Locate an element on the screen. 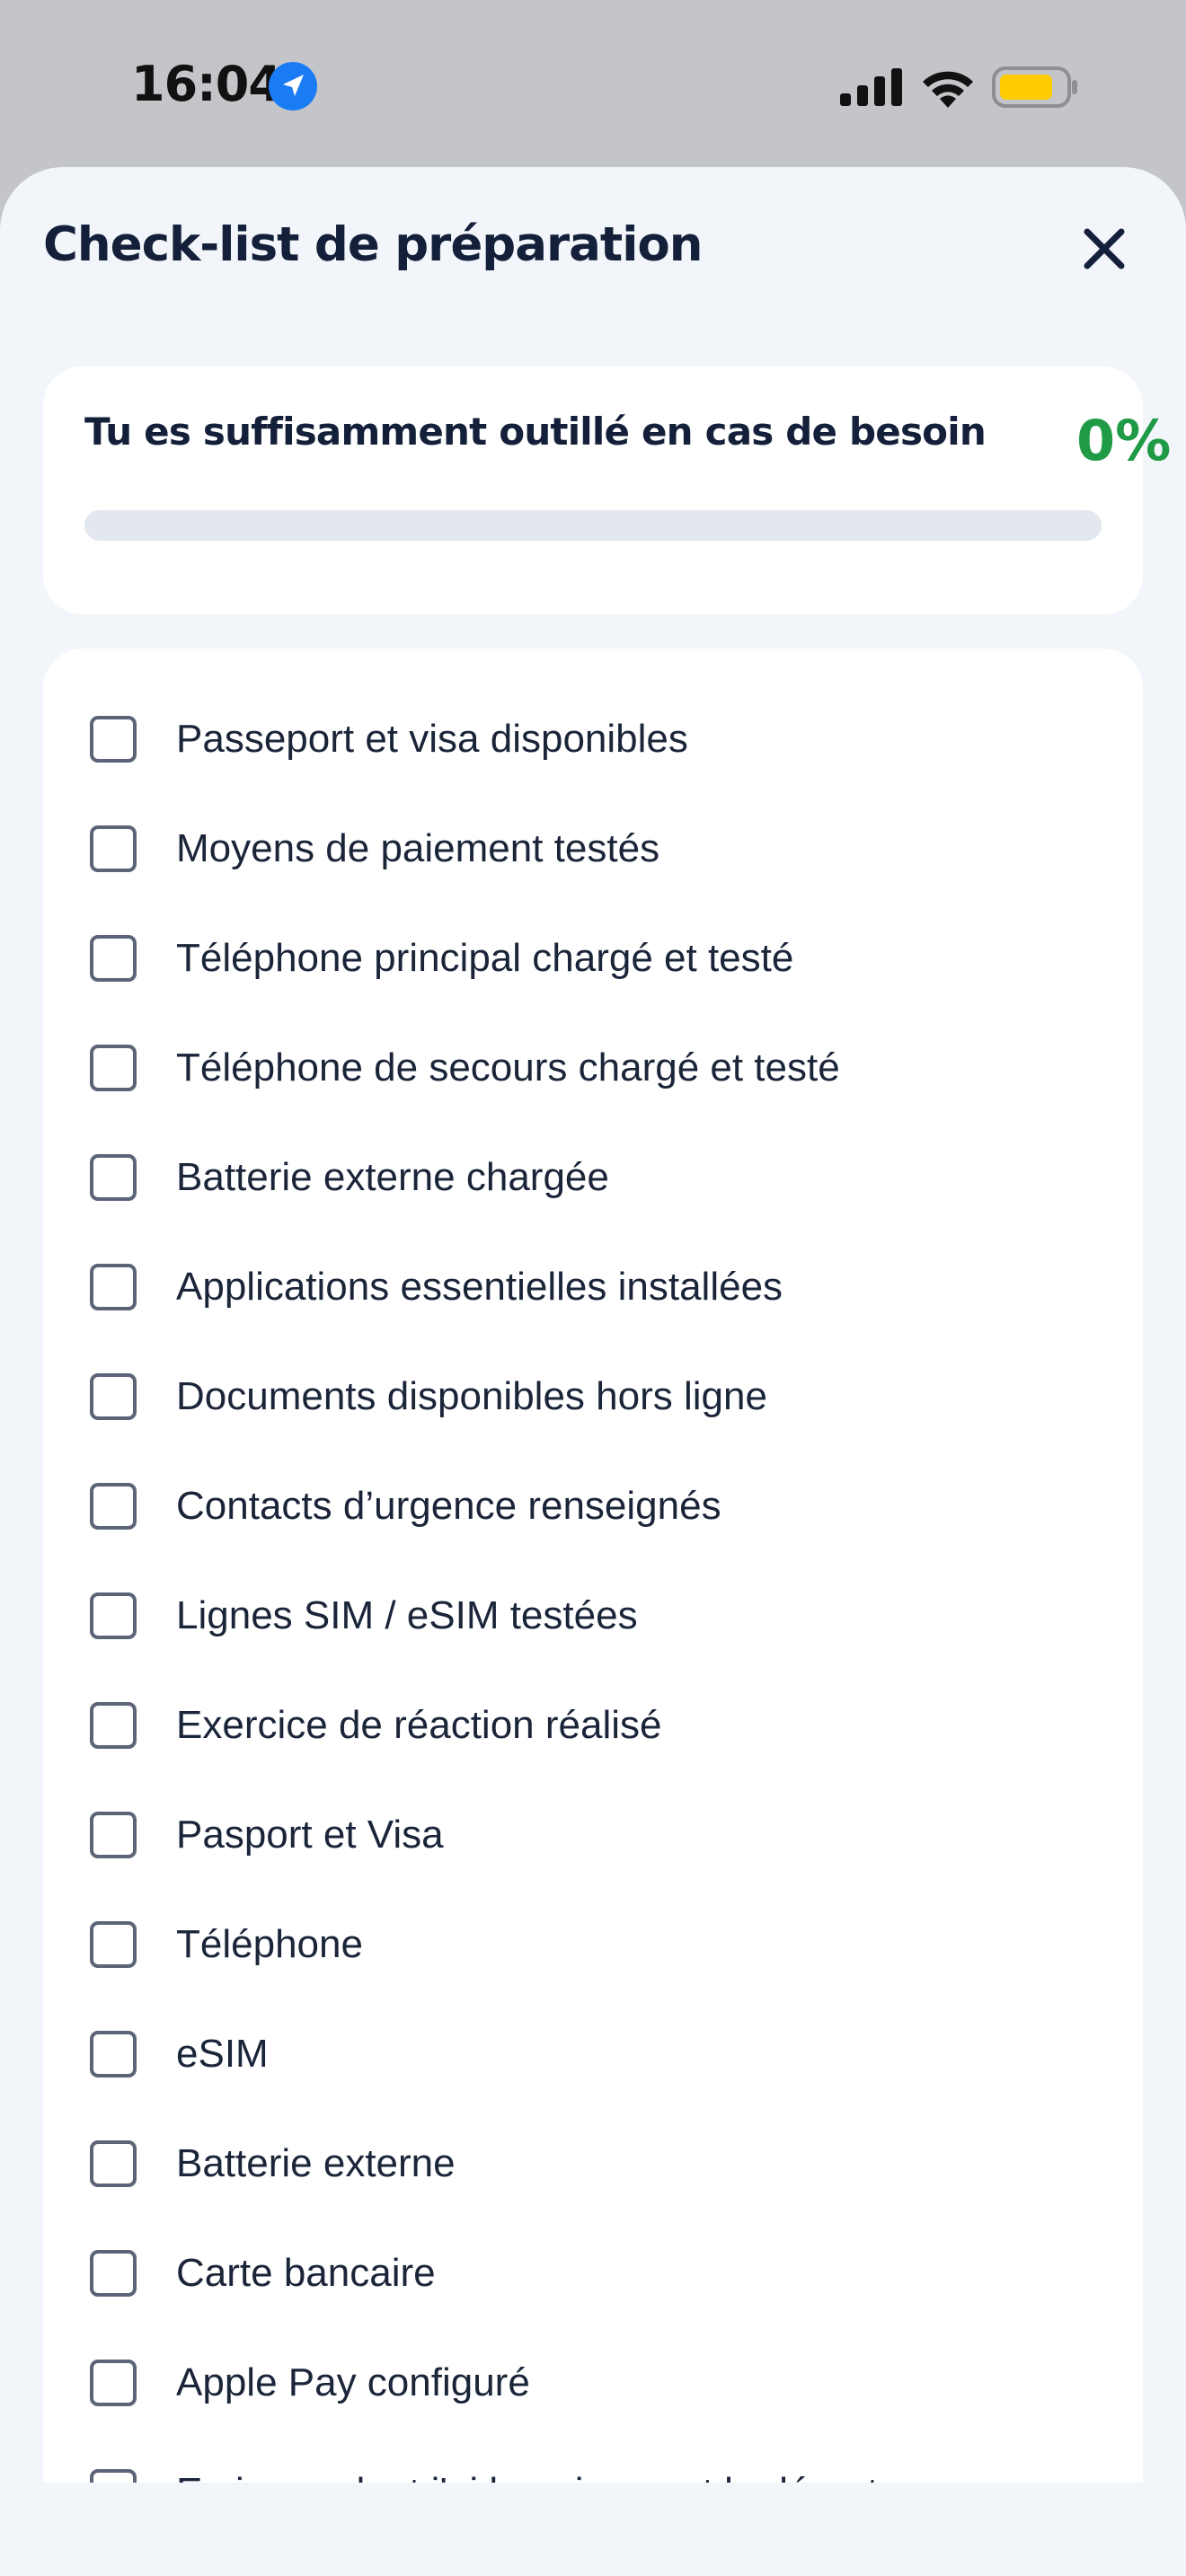  checklist-item: Pasport et Visa is located at coordinates (593, 1835).